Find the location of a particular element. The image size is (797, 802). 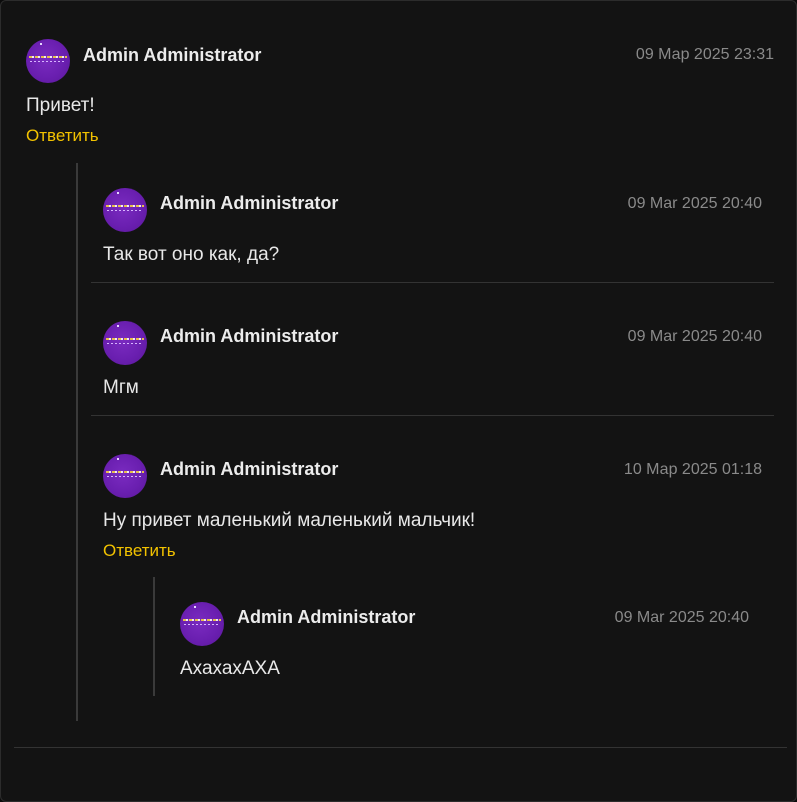

comment-text: Мгм is located at coordinates (121, 387).